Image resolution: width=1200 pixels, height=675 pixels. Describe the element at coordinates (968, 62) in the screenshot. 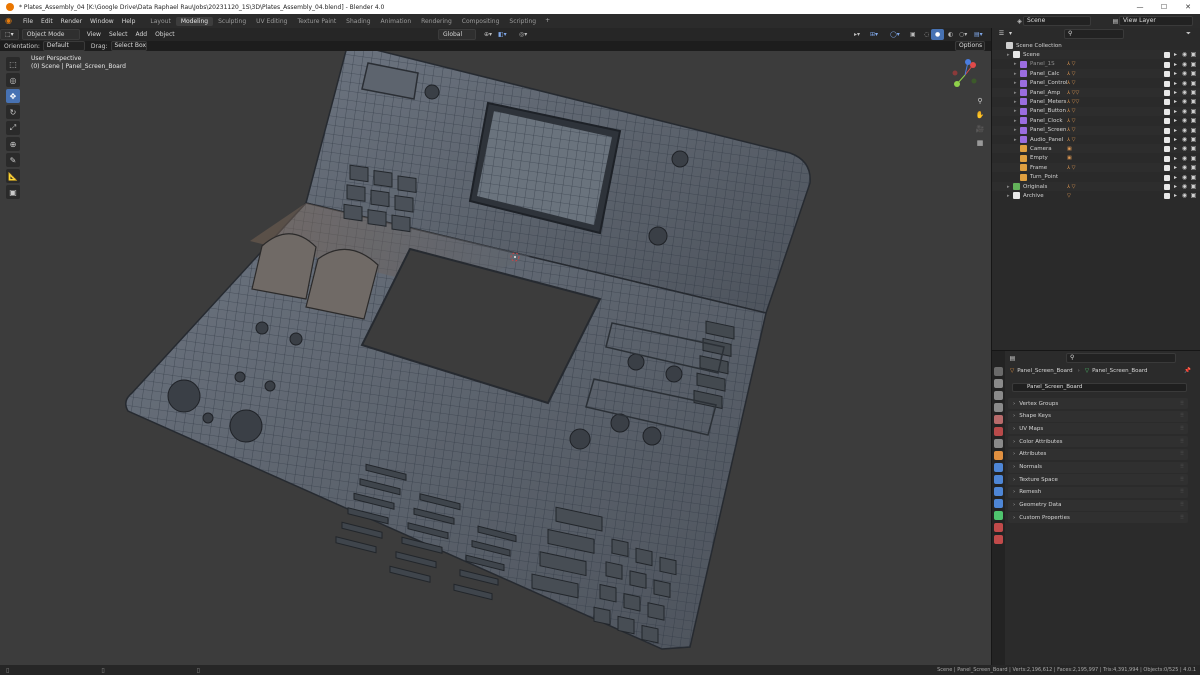

I see `z-axis-handle` at that location.